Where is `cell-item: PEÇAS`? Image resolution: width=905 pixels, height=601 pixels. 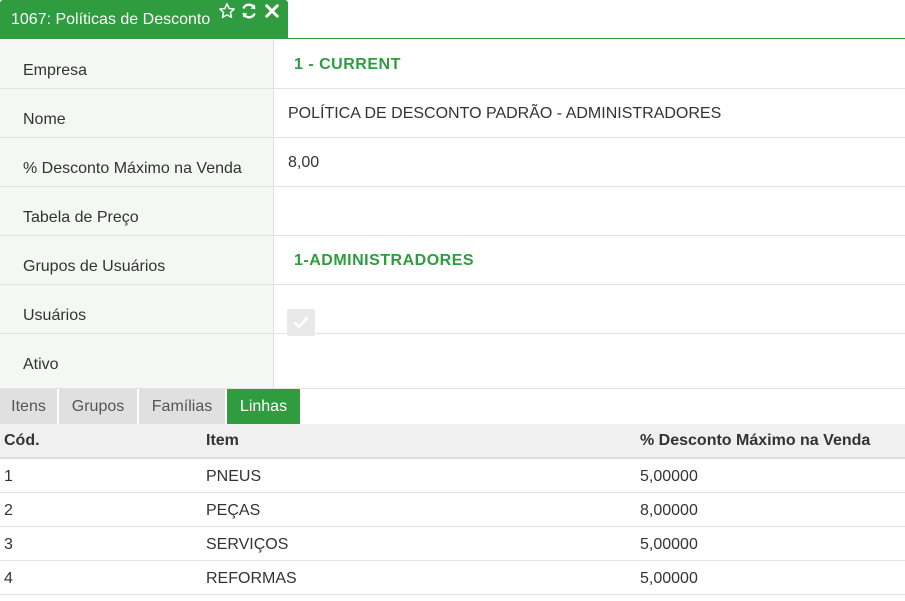 cell-item: PEÇAS is located at coordinates (233, 510).